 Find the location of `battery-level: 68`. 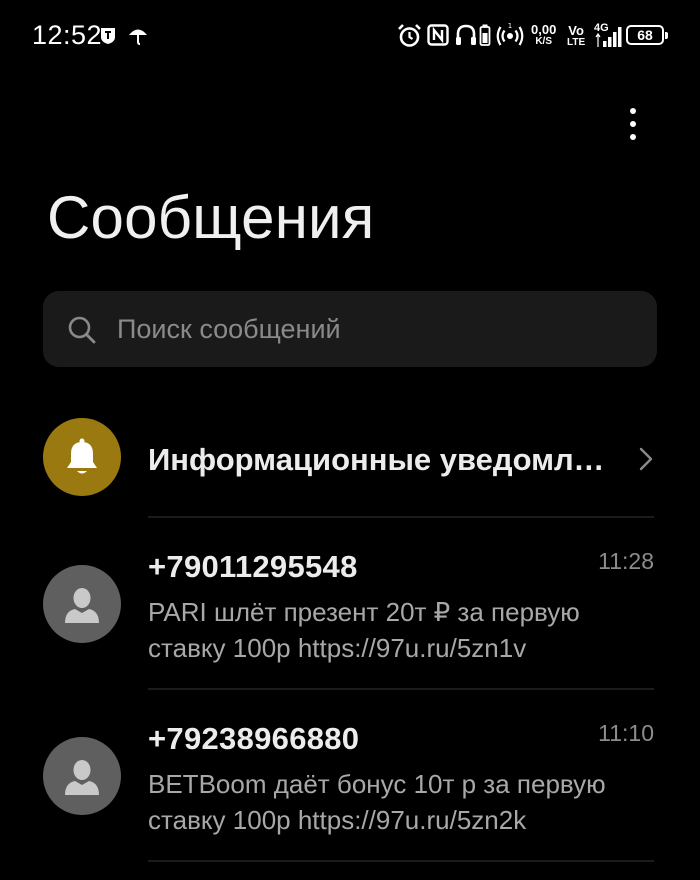

battery-level: 68 is located at coordinates (645, 35).